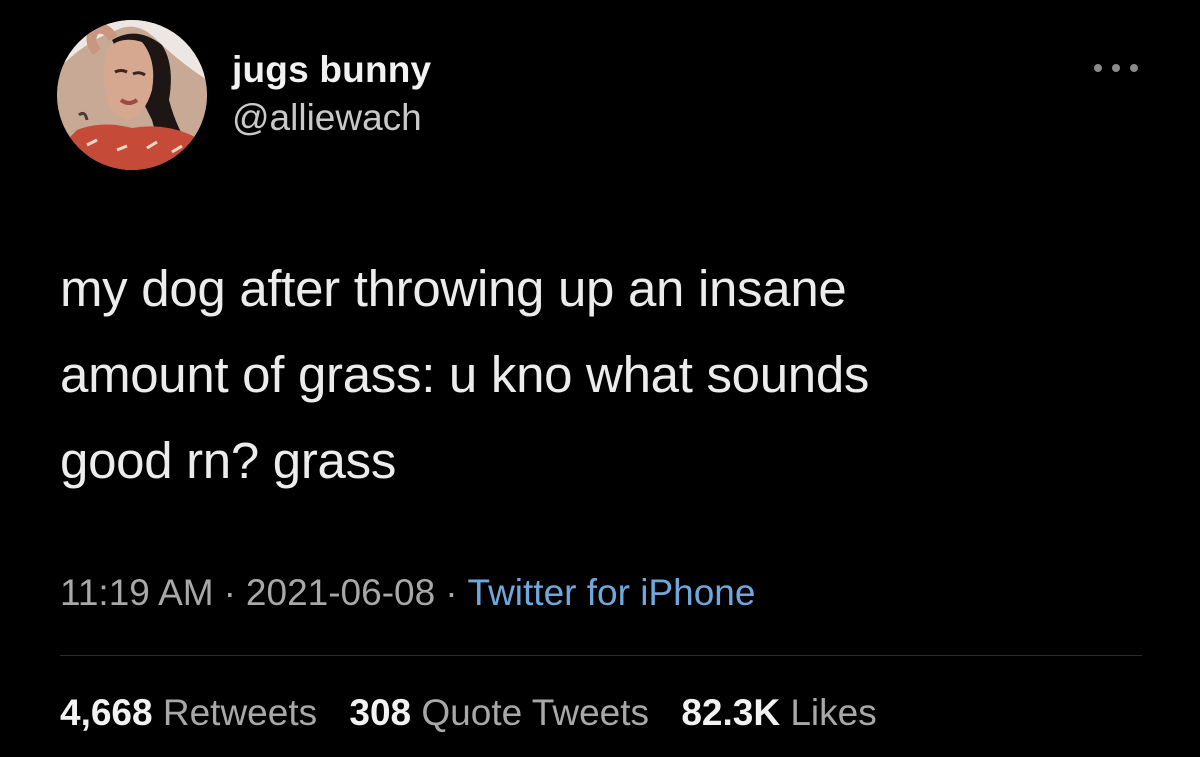 This screenshot has width=1200, height=757. I want to click on display-name: jugs bunny, so click(331, 70).